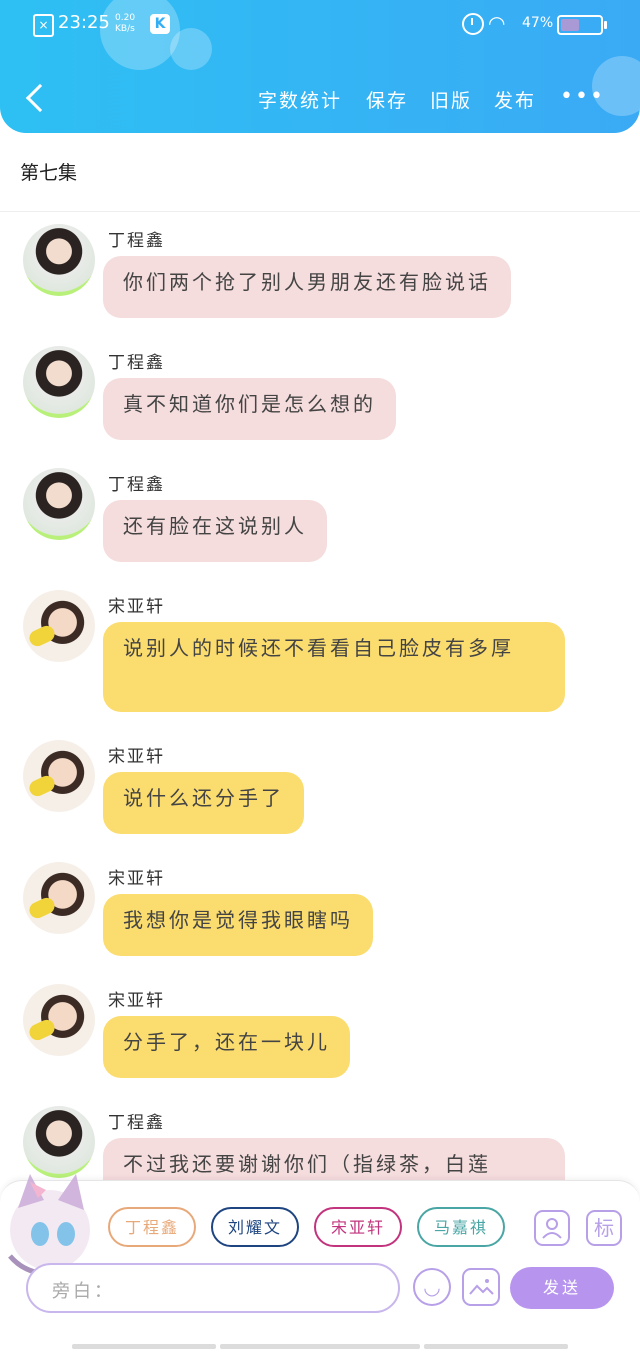 The image size is (640, 1352). I want to click on status-bar: × 23:25 0.20 KB/s K ◠ 47%, so click(320, 24).